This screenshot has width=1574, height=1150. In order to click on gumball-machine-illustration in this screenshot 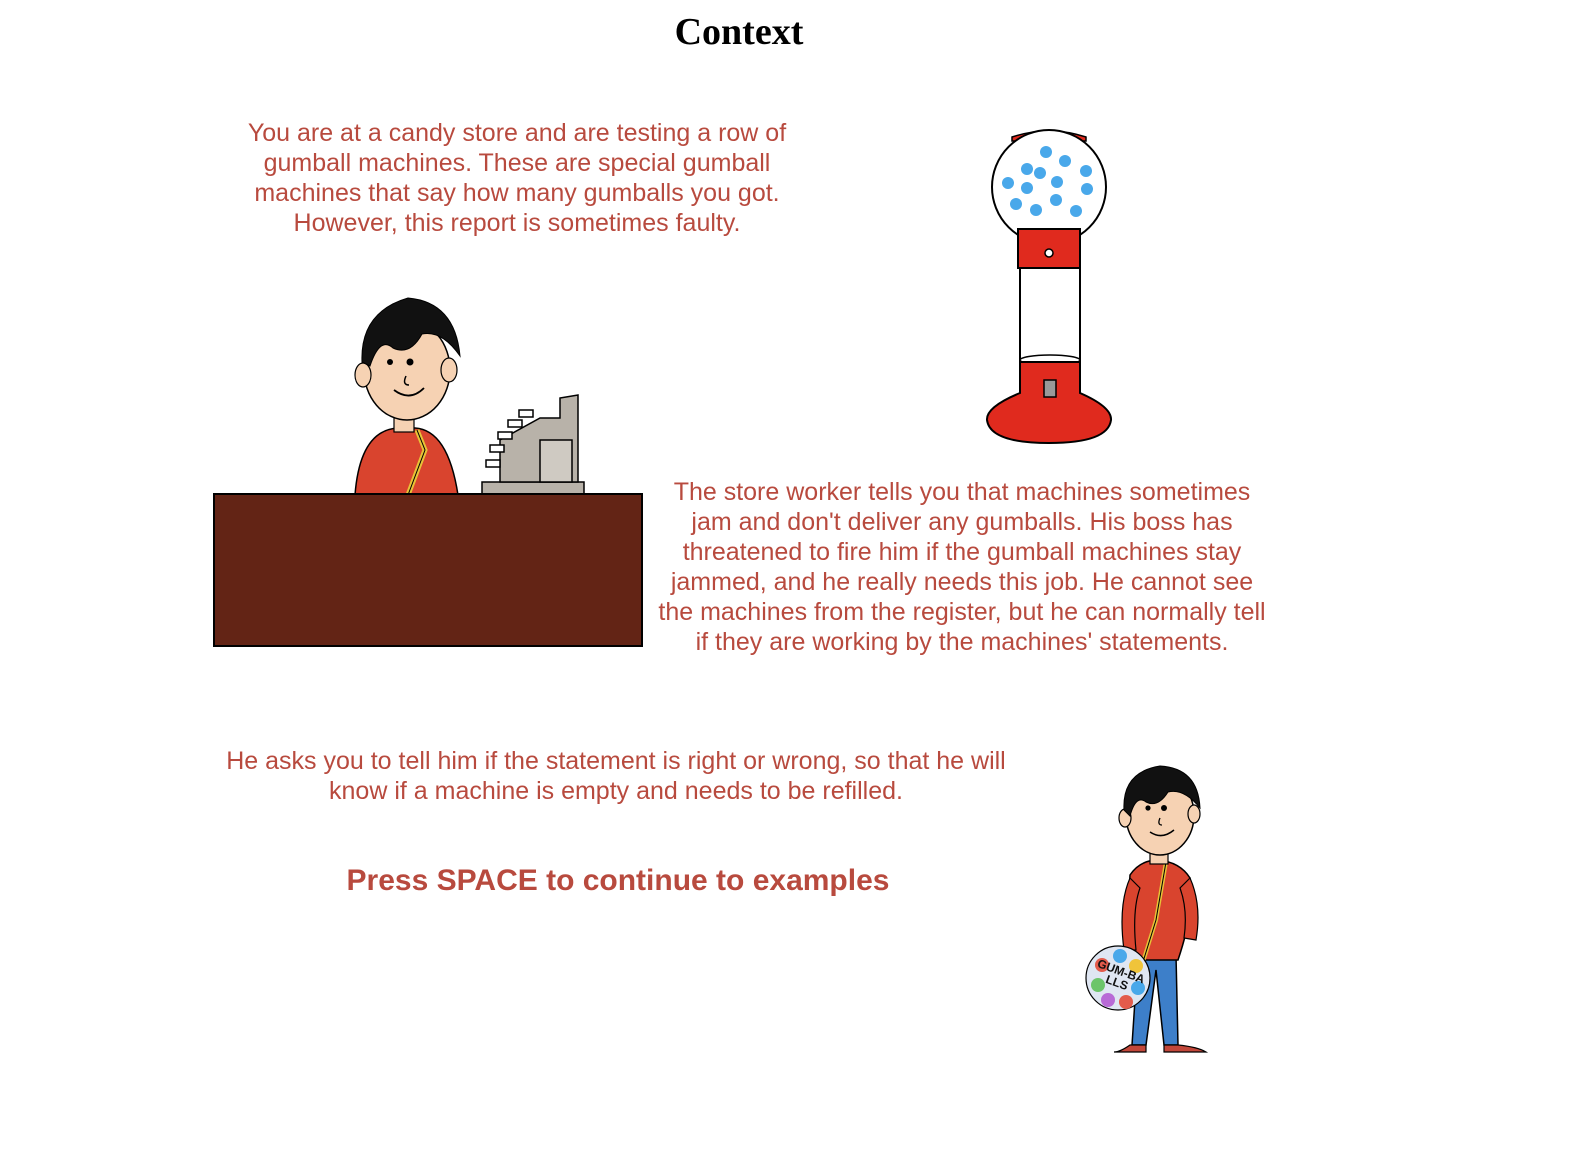, I will do `click(1049, 286)`.